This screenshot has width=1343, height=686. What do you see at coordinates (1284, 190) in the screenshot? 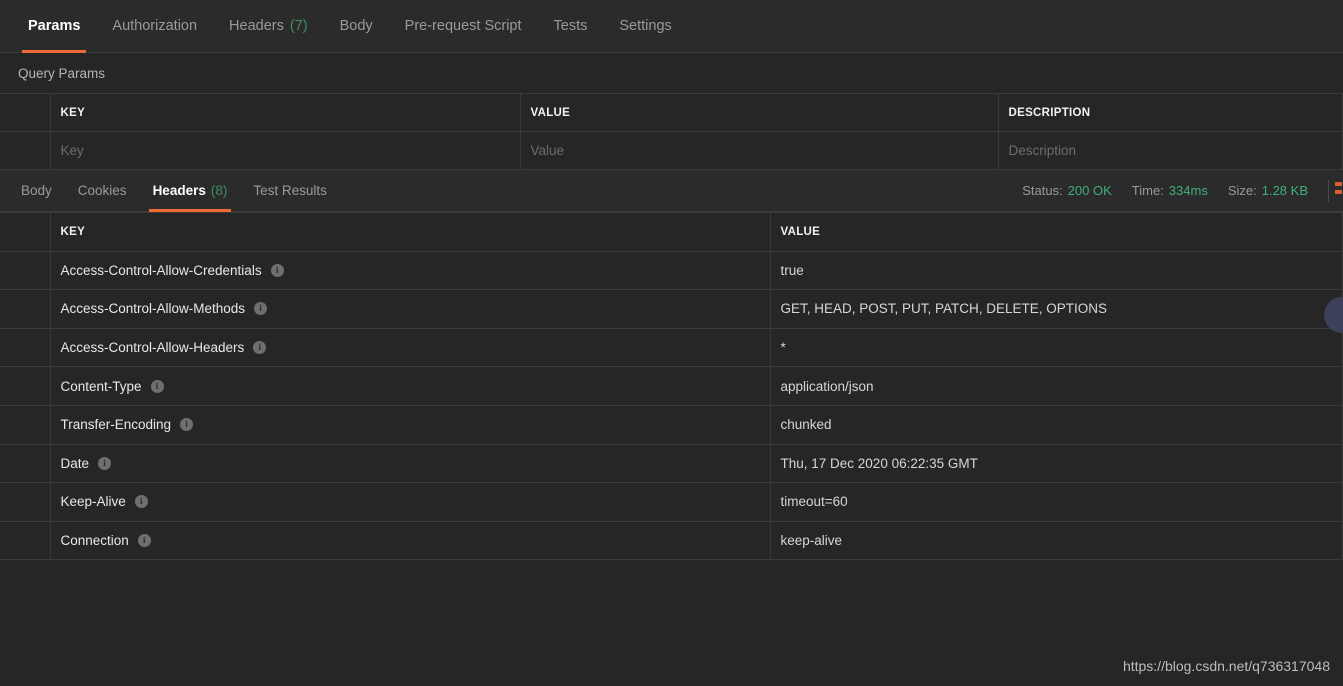
I see `size-value: 1.28 KB` at bounding box center [1284, 190].